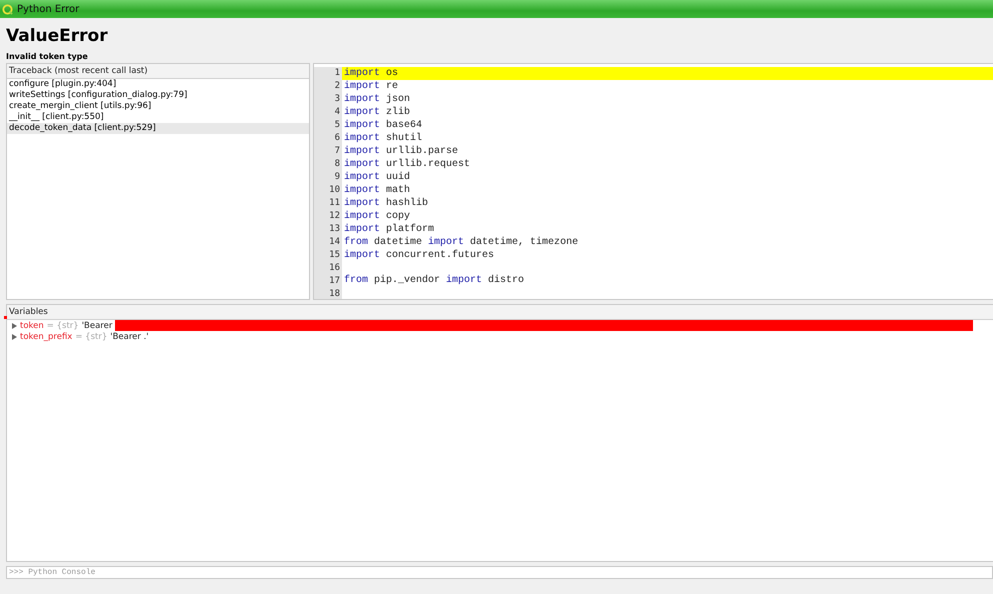  Describe the element at coordinates (32, 325) in the screenshot. I see `variable-name: token` at that location.